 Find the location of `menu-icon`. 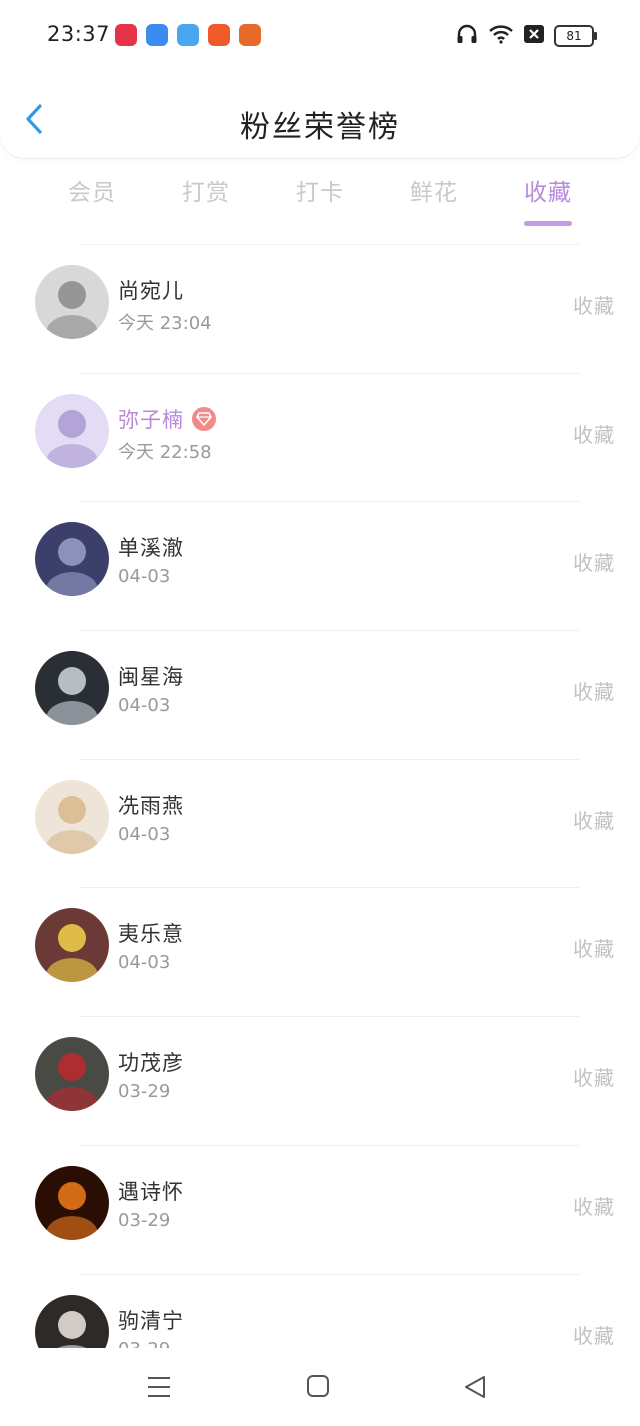

menu-icon is located at coordinates (159, 1387).